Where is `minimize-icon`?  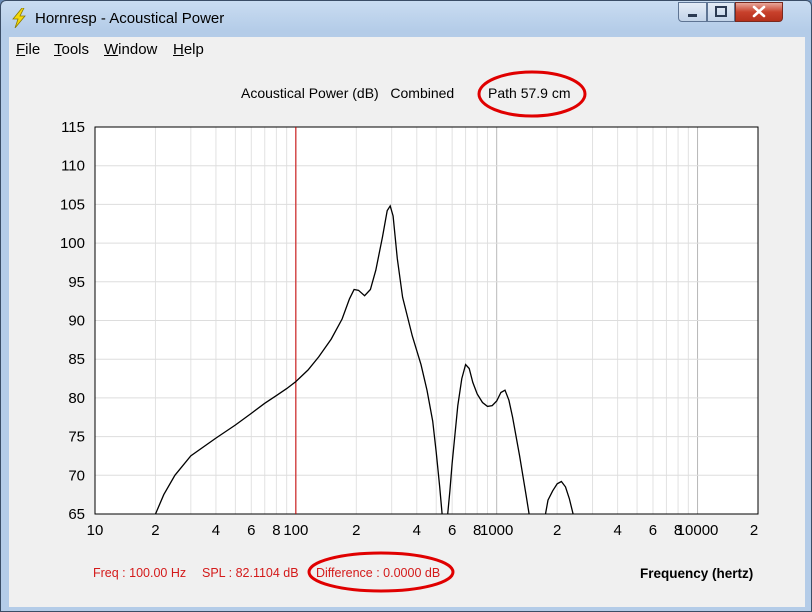
minimize-icon is located at coordinates (692, 15).